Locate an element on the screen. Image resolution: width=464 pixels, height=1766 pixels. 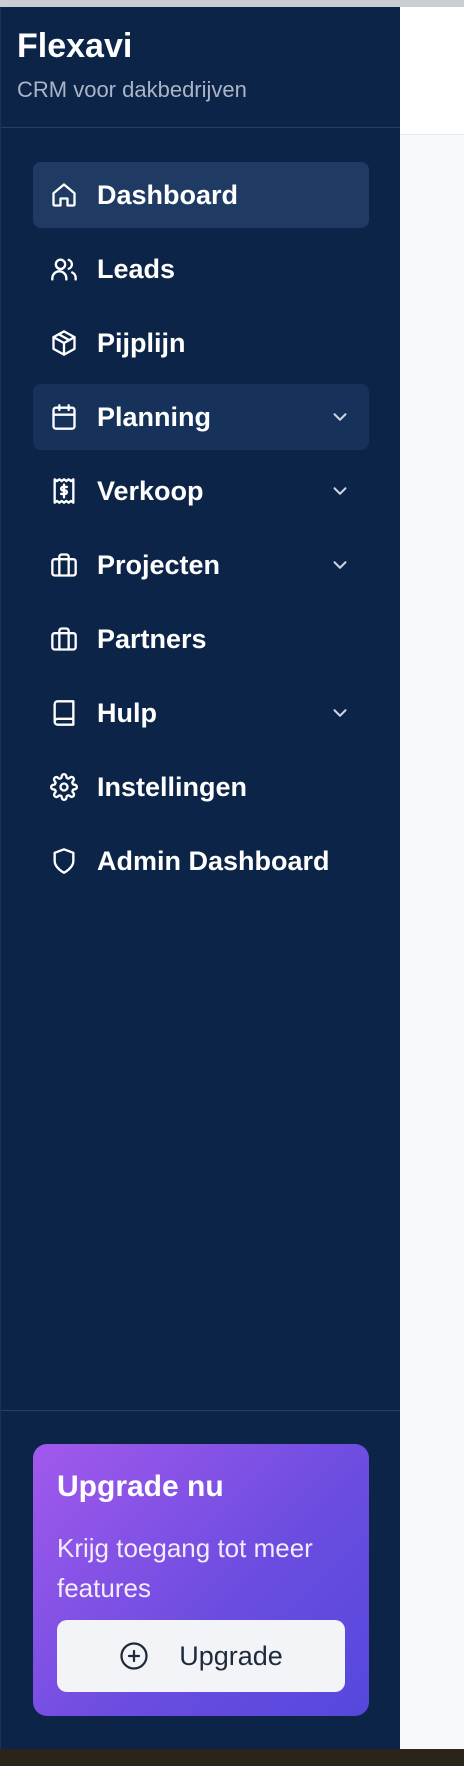
brand-subtitle: CRM voor dakbedrijven is located at coordinates (132, 89).